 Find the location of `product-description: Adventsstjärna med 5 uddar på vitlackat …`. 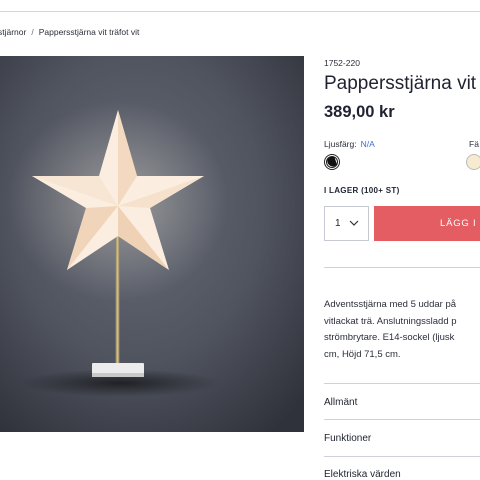

product-description: Adventsstjärna med 5 uddar på vitlackat … is located at coordinates (402, 330).